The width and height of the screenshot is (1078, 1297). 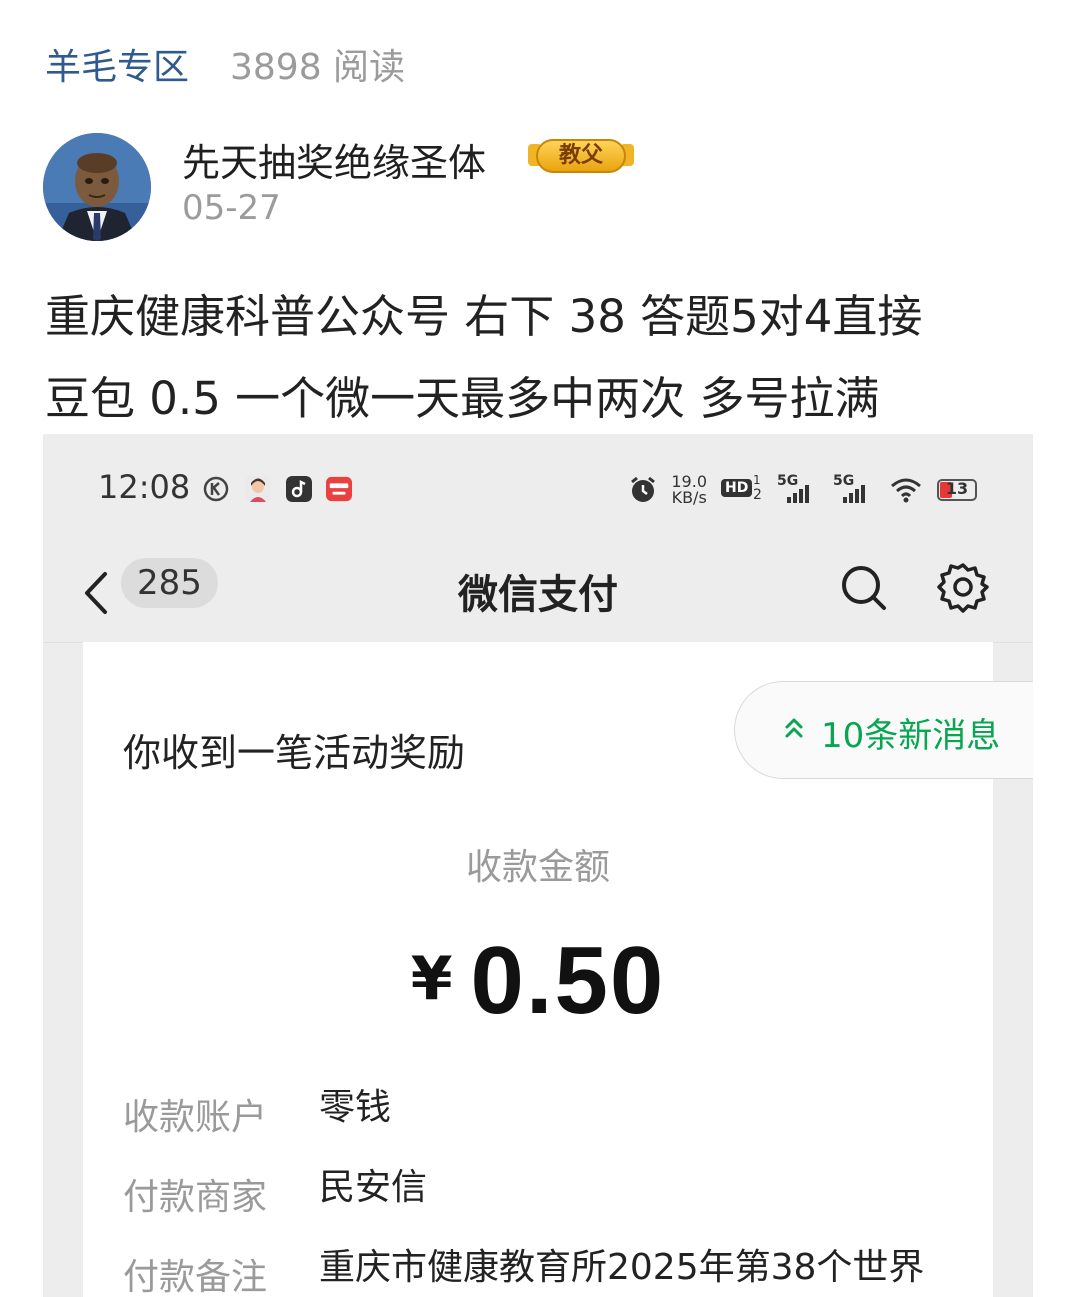 What do you see at coordinates (334, 159) in the screenshot?
I see `author-name: 先天抽奖绝缘圣体` at bounding box center [334, 159].